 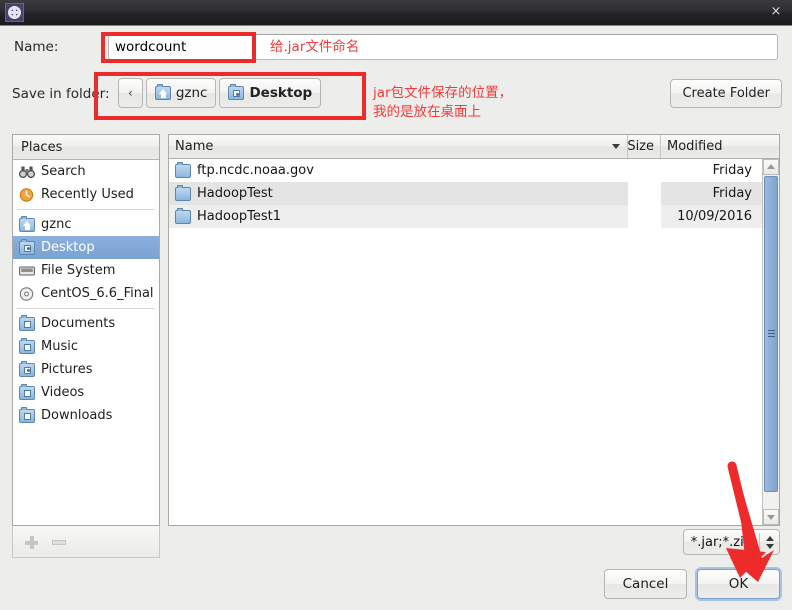 I want to click on breadcrumb-item-gznc: gznc, so click(x=181, y=93).